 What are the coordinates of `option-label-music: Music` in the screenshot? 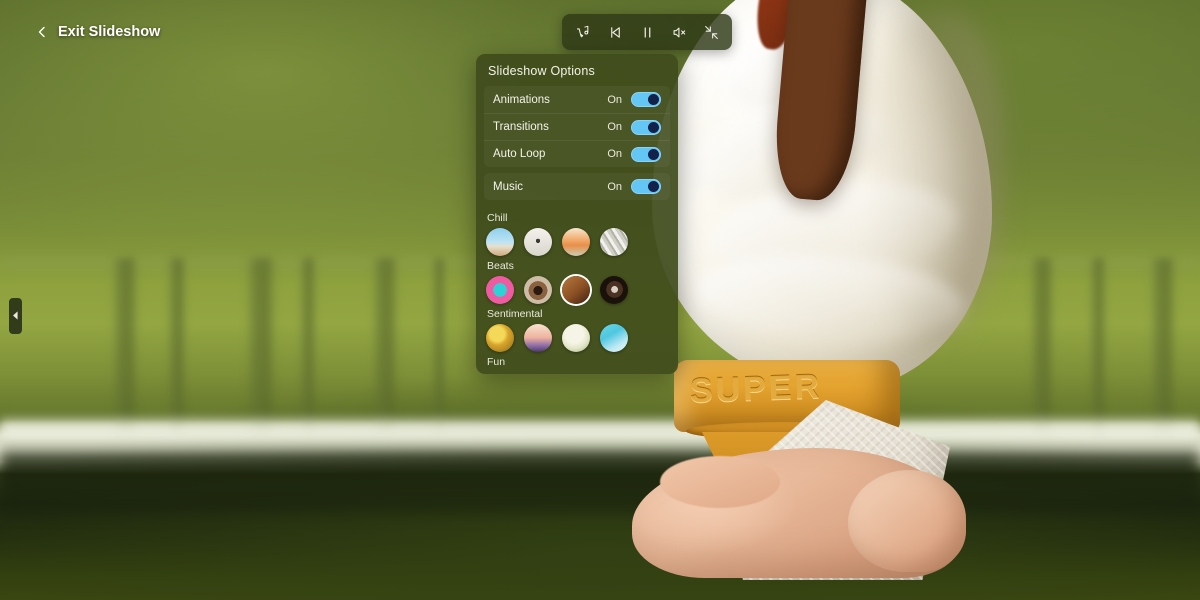 It's located at (508, 186).